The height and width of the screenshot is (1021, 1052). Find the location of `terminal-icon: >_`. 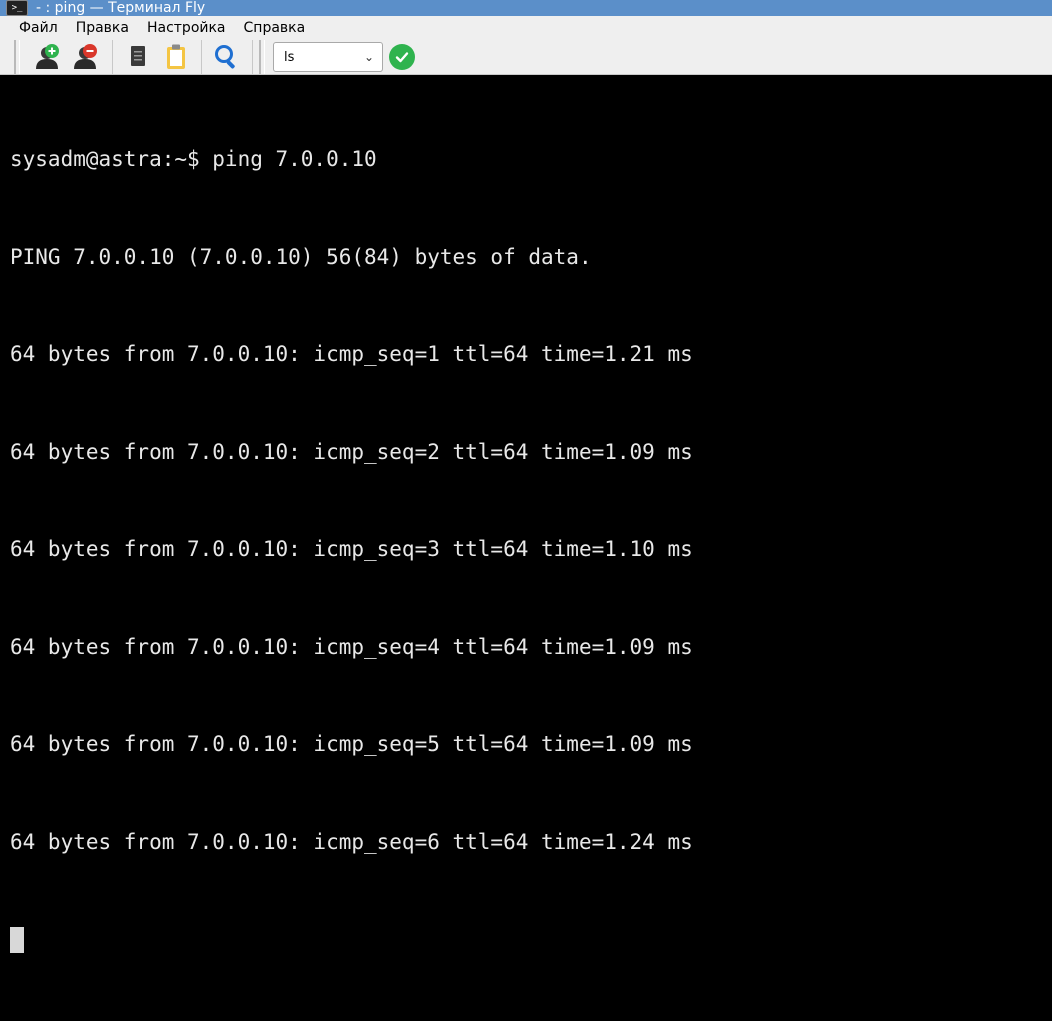

terminal-icon: >_ is located at coordinates (17, 8).